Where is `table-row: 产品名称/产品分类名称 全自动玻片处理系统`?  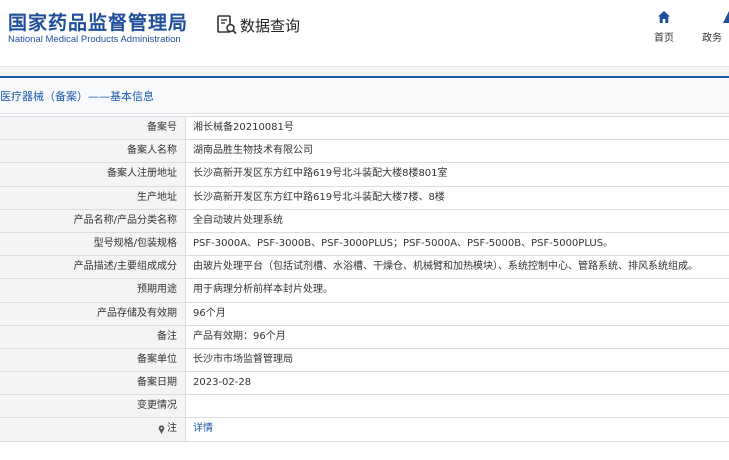
table-row: 产品名称/产品分类名称 全自动玻片处理系统 is located at coordinates (364, 221).